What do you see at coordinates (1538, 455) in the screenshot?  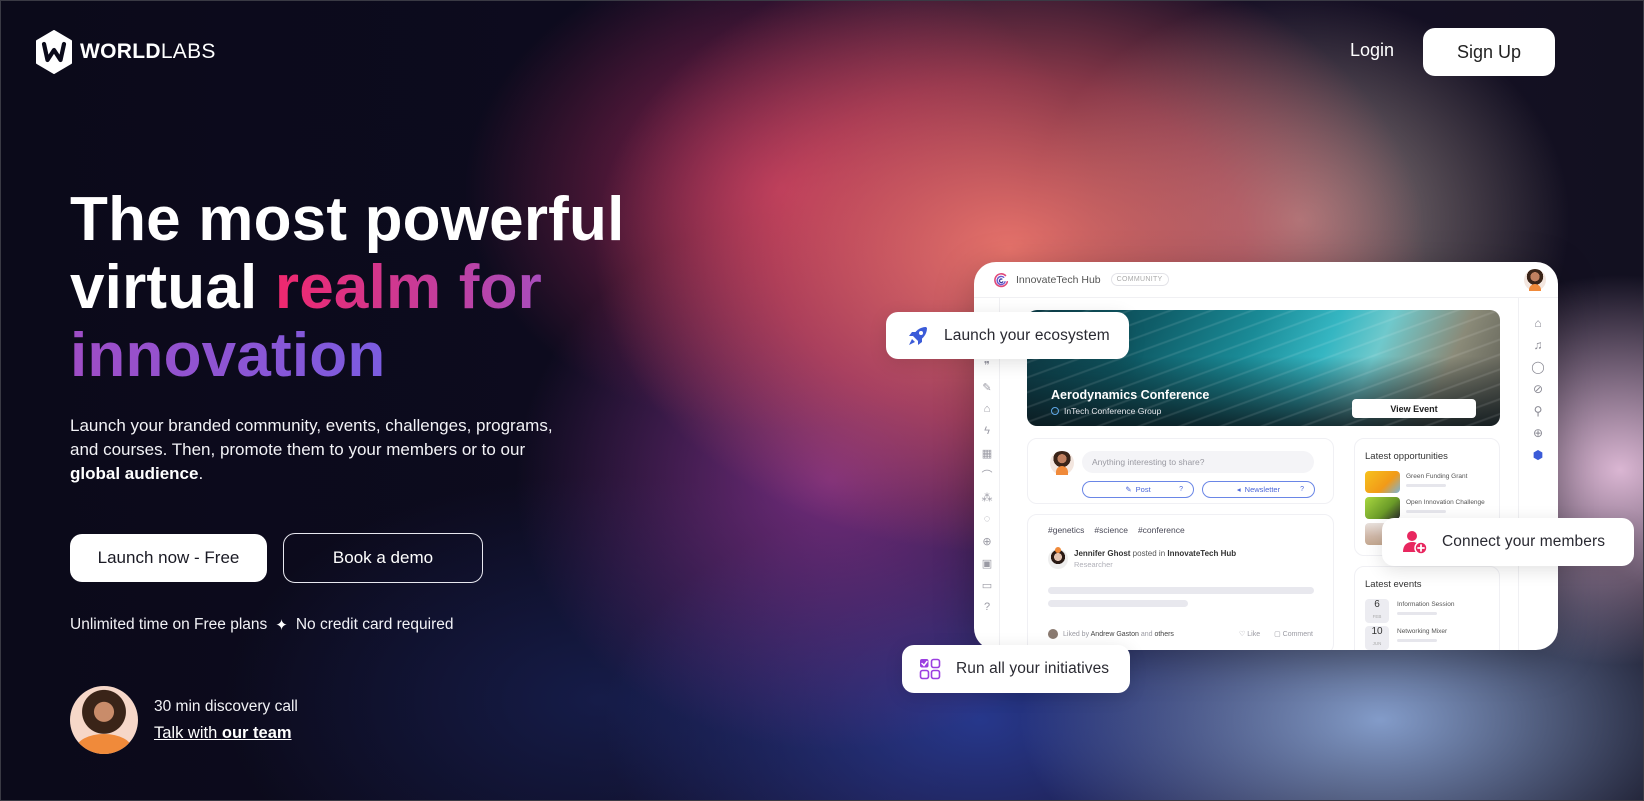 I see `worldlabs-icon: ⬢` at bounding box center [1538, 455].